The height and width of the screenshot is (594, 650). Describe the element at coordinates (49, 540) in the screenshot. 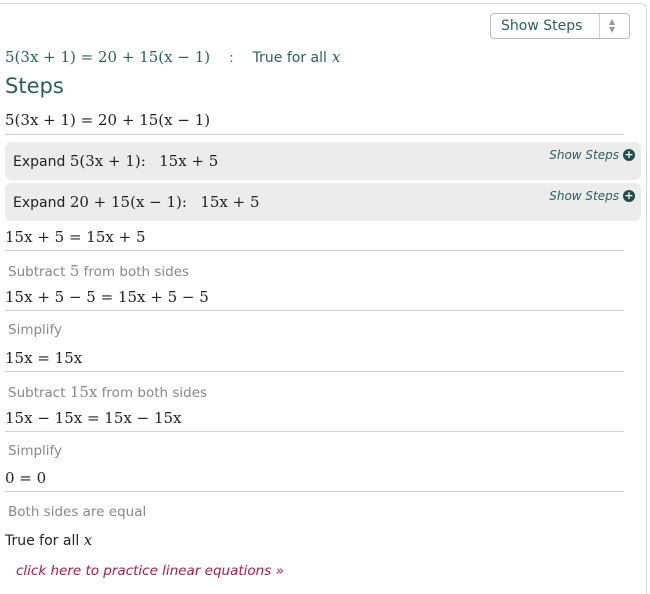

I see `final-answer: True for all x` at that location.